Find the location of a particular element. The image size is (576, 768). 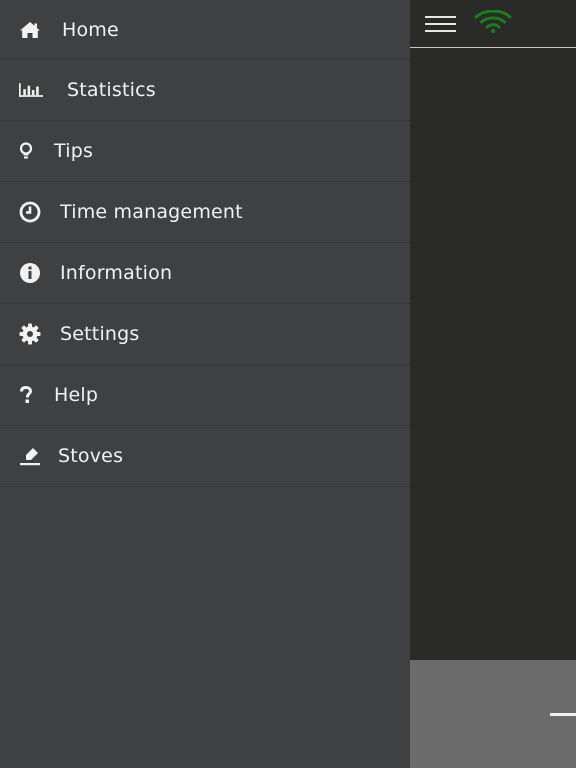

hamburger-icon is located at coordinates (440, 24).